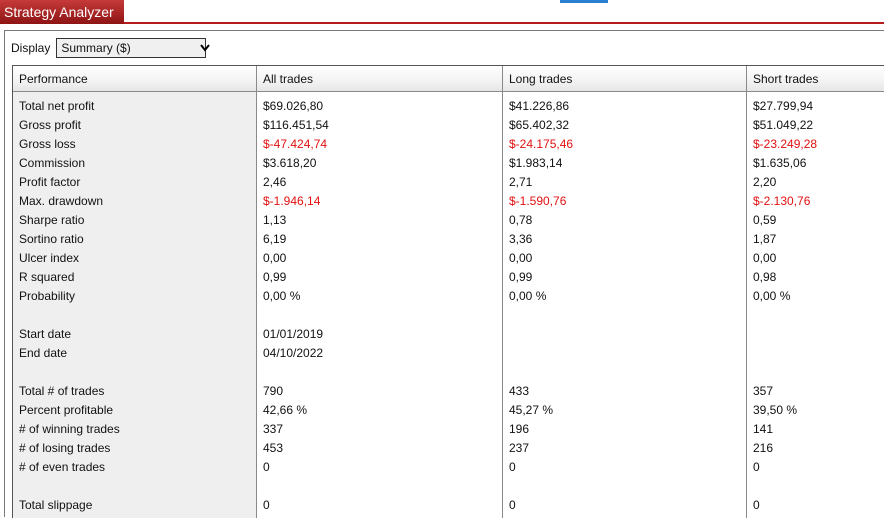  Describe the element at coordinates (57, 106) in the screenshot. I see `row-label: Total net profit` at that location.